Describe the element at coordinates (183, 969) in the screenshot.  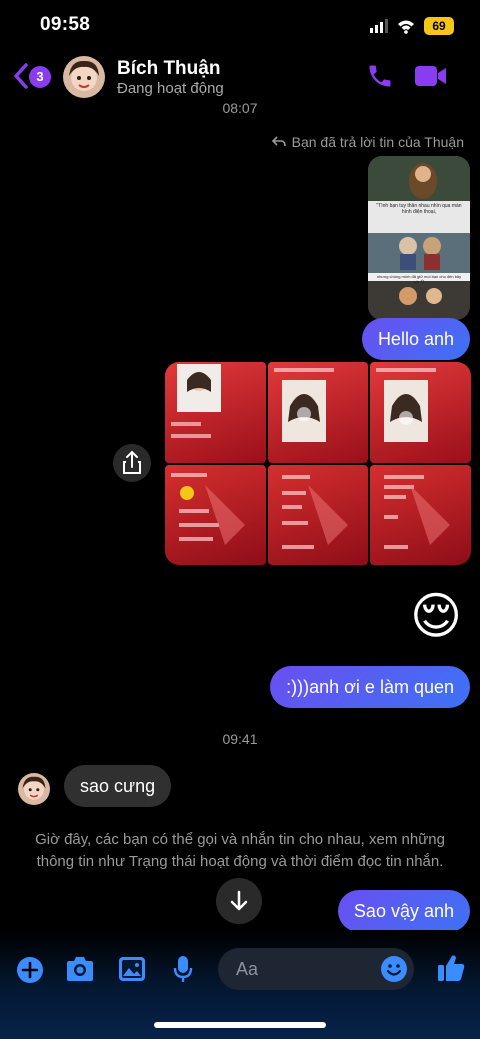
I see `microphone-icon` at that location.